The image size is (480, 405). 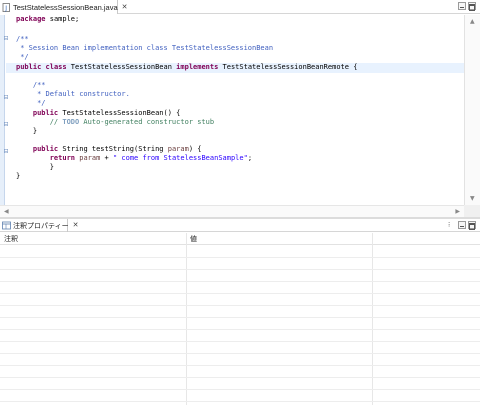 I want to click on editor-tab-label: TestStatelessSessionBean.java, so click(x=65, y=7).